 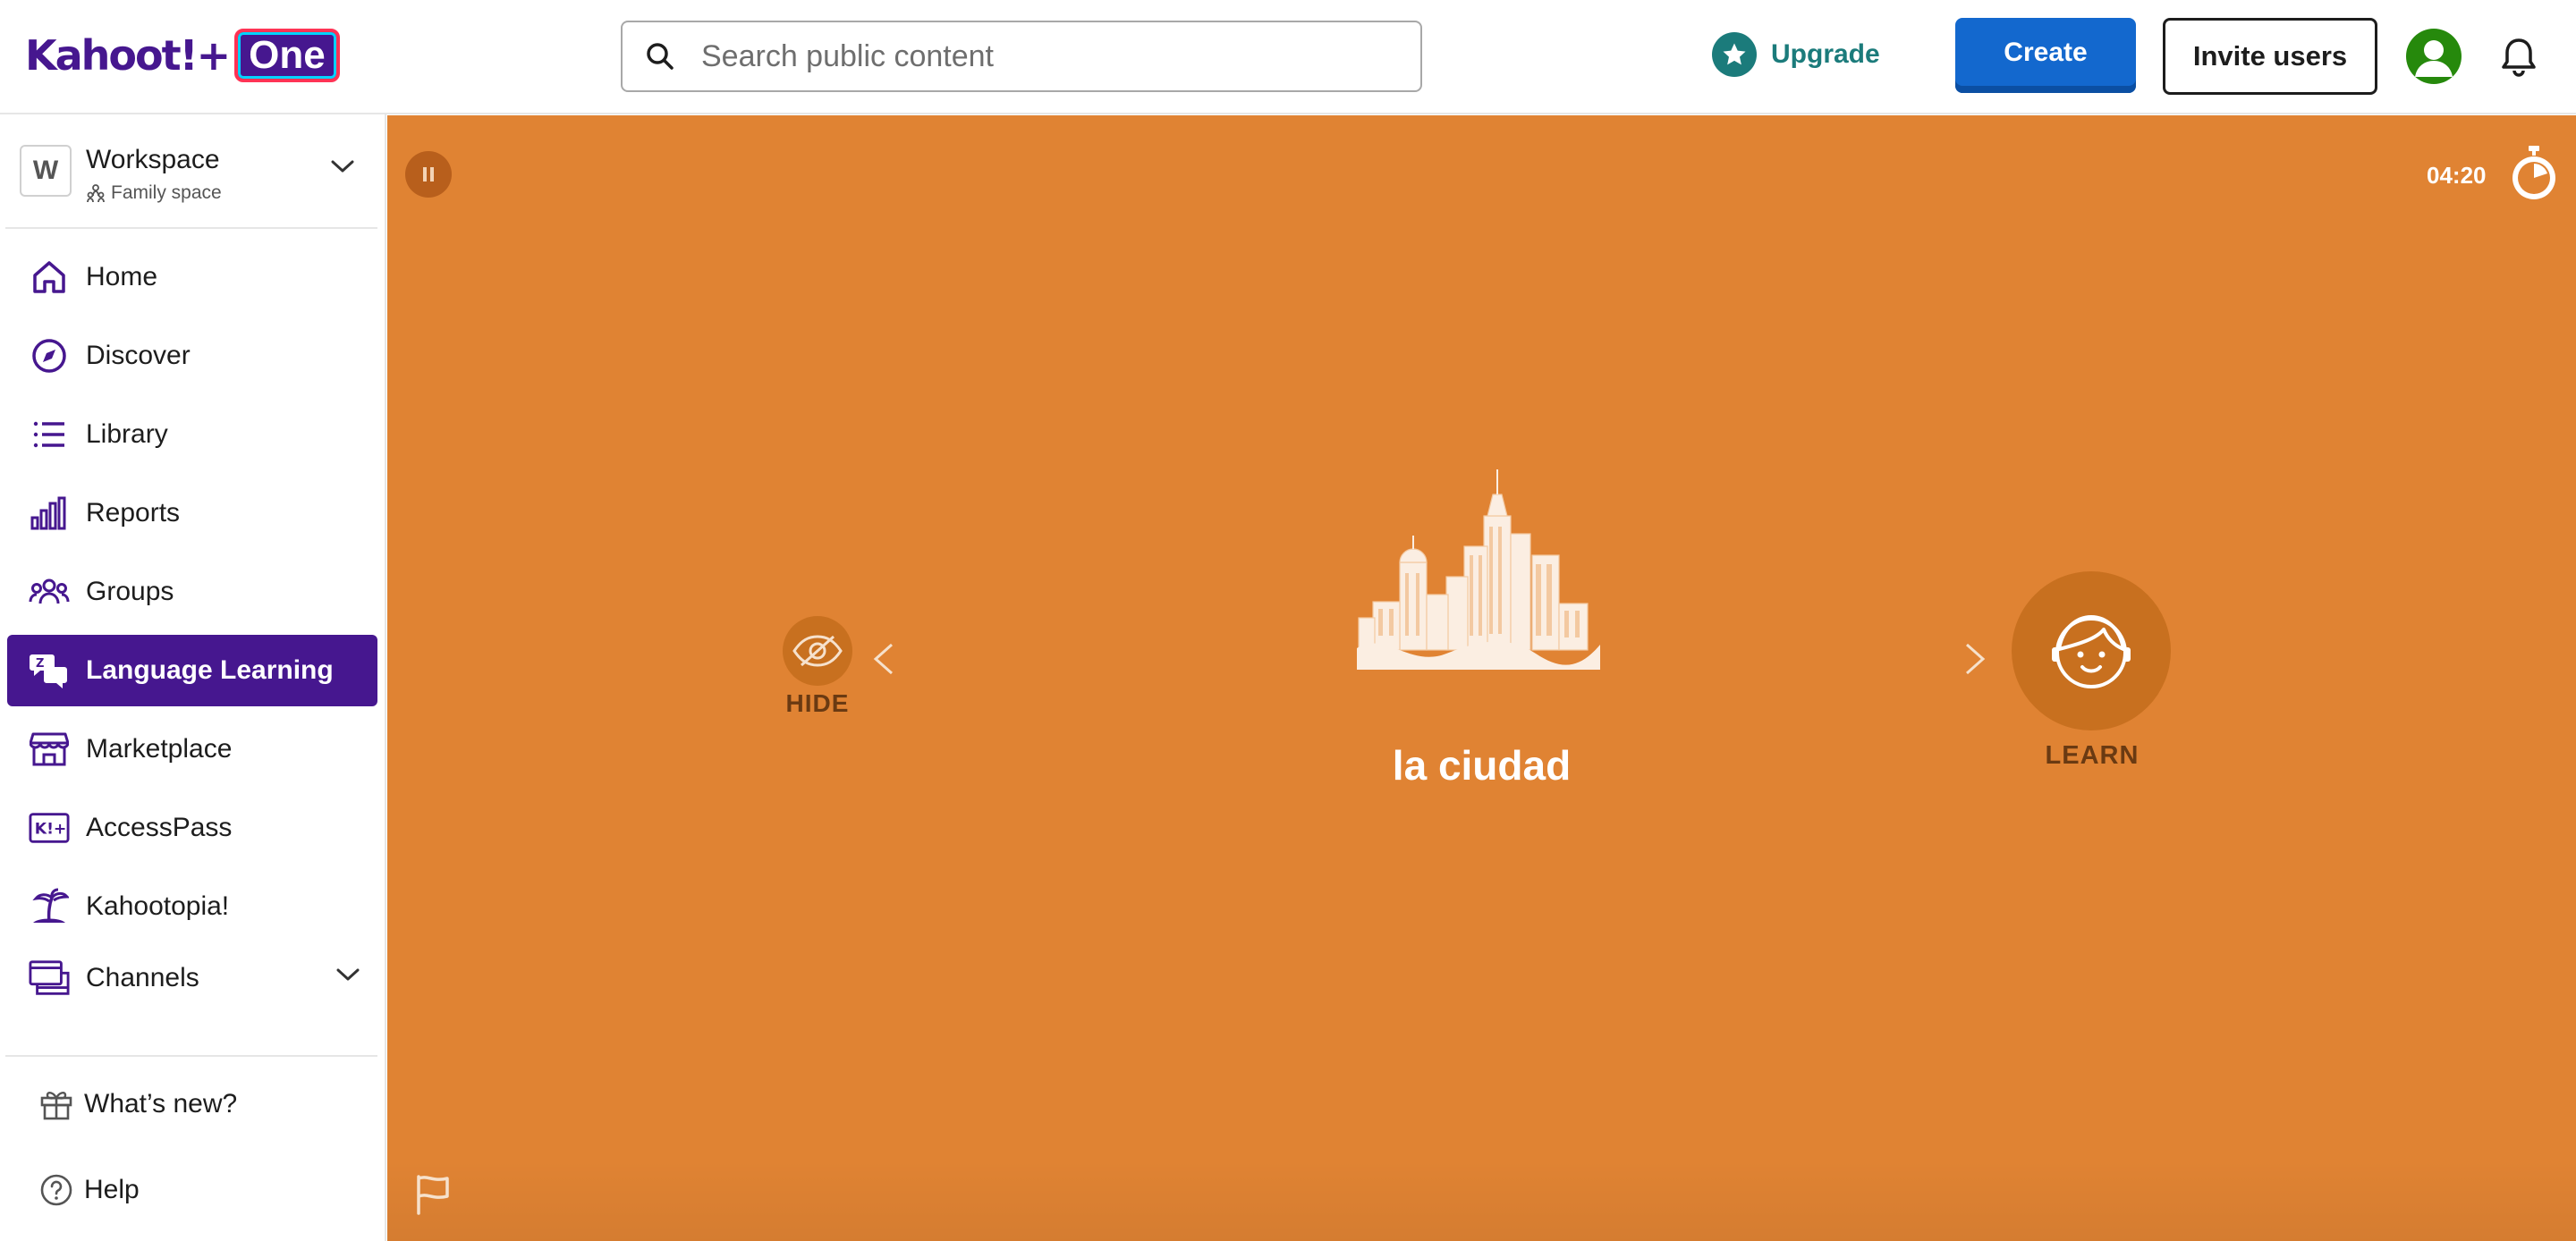 I want to click on sidebar-item-label: Marketplace, so click(x=159, y=749).